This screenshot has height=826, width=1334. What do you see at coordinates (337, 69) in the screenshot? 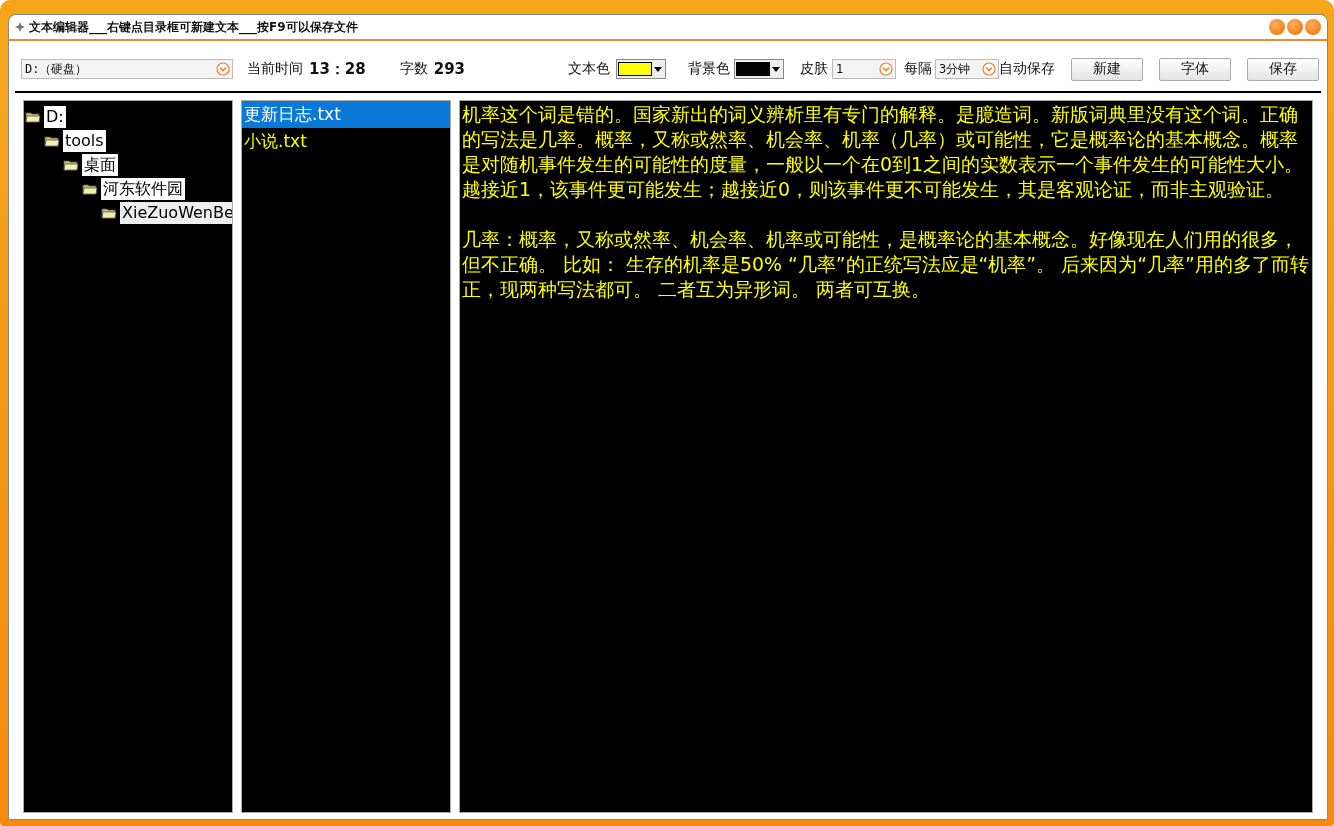
I see `time-value: 13：28` at bounding box center [337, 69].